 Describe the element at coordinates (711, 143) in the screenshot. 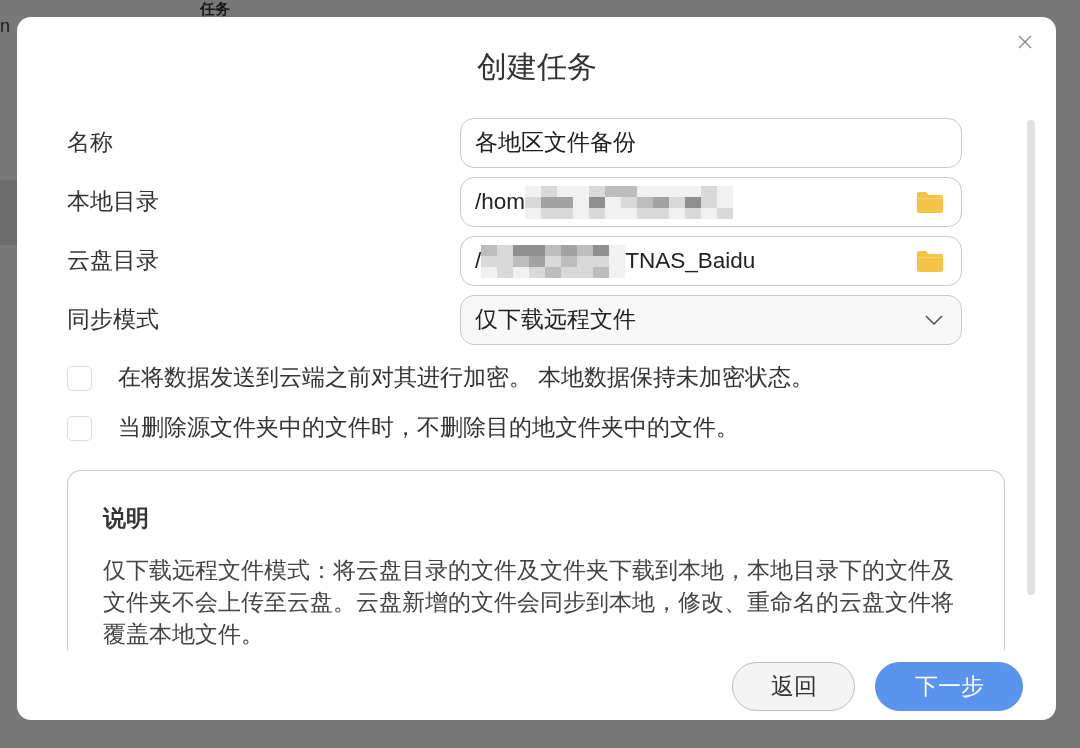

I see `text-field: 各地区文件备份` at that location.